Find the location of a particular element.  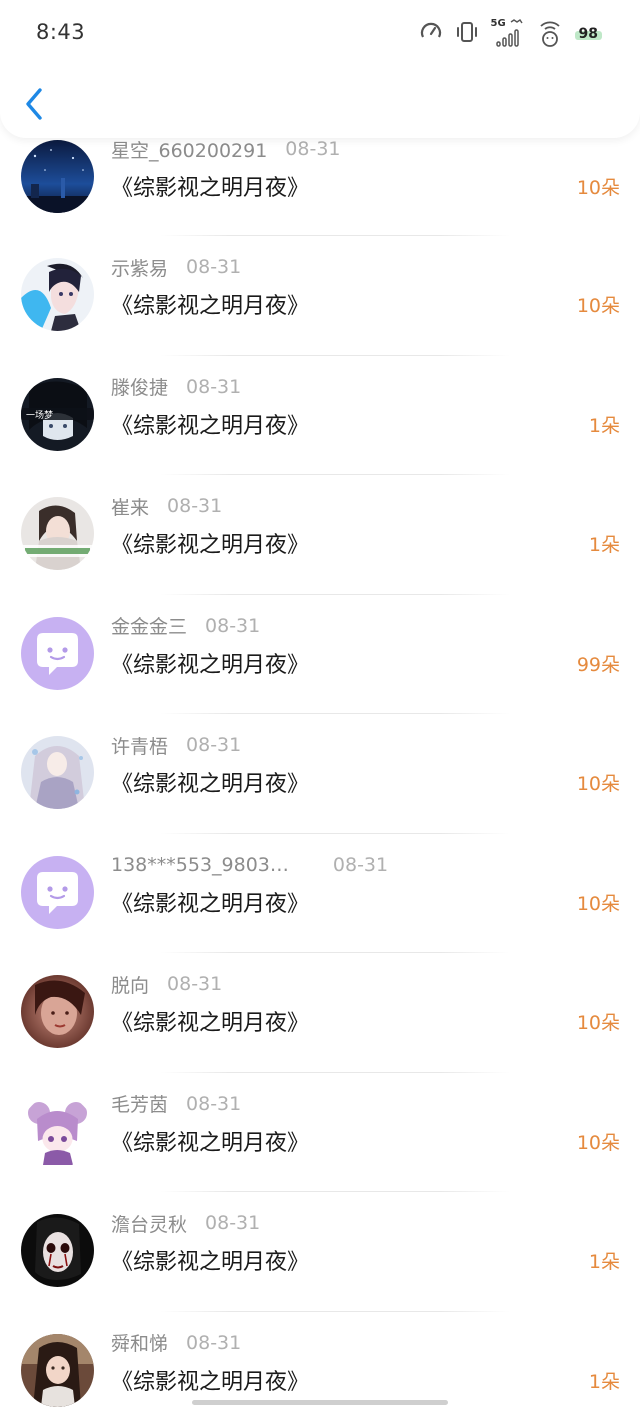

chevron-left-icon is located at coordinates (34, 104).